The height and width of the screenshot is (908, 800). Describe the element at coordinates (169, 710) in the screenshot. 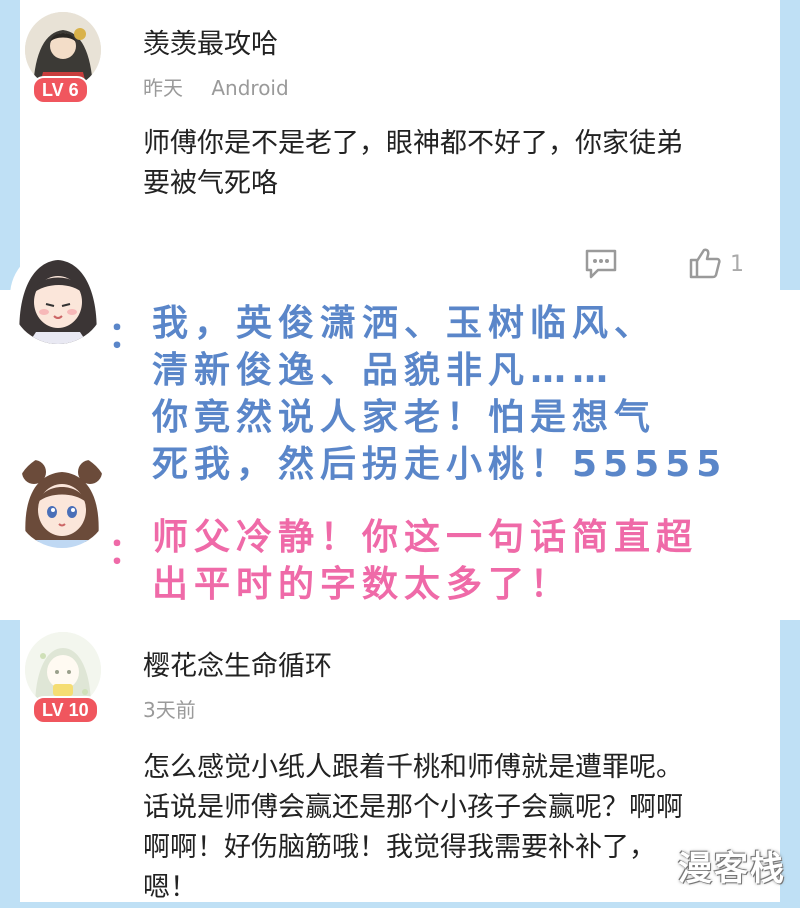

I see `timestamp: 3天前` at that location.